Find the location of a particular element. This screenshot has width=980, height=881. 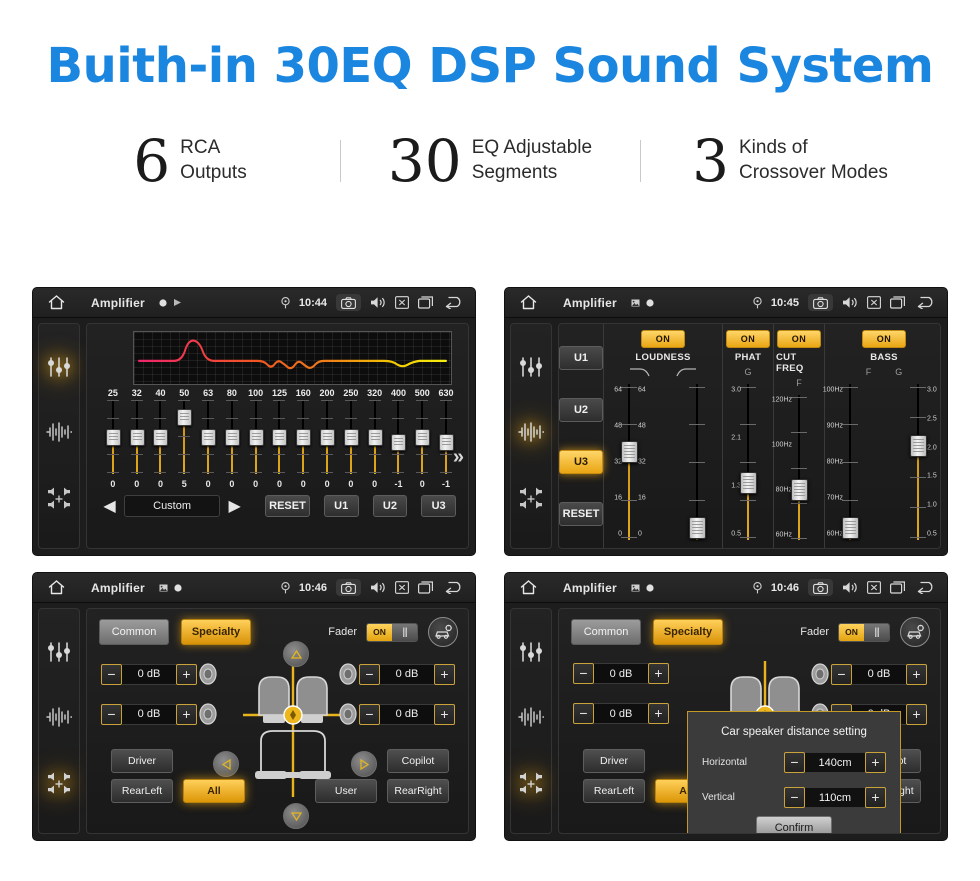

preset-u1-button: U1 is located at coordinates (581, 358).